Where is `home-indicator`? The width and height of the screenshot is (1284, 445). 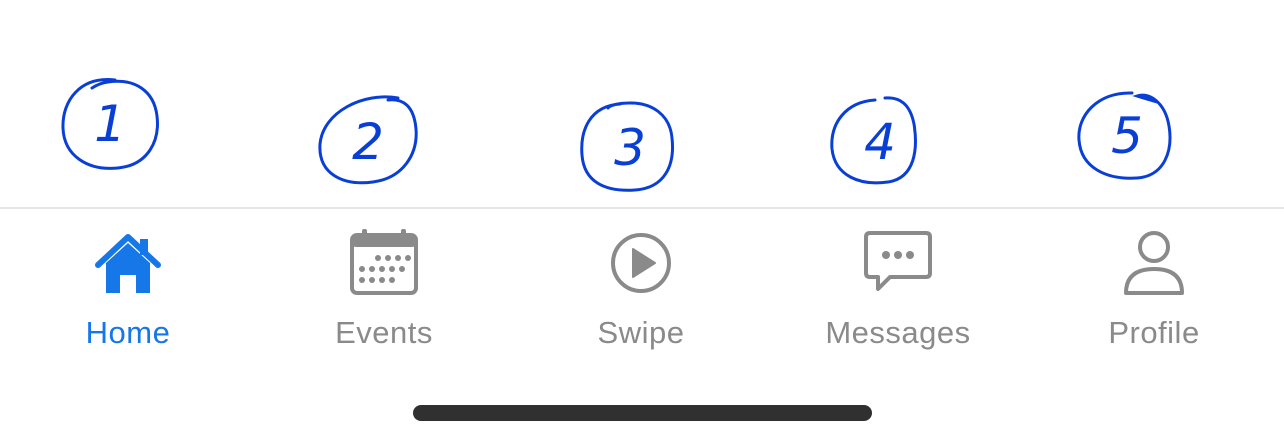
home-indicator is located at coordinates (642, 413).